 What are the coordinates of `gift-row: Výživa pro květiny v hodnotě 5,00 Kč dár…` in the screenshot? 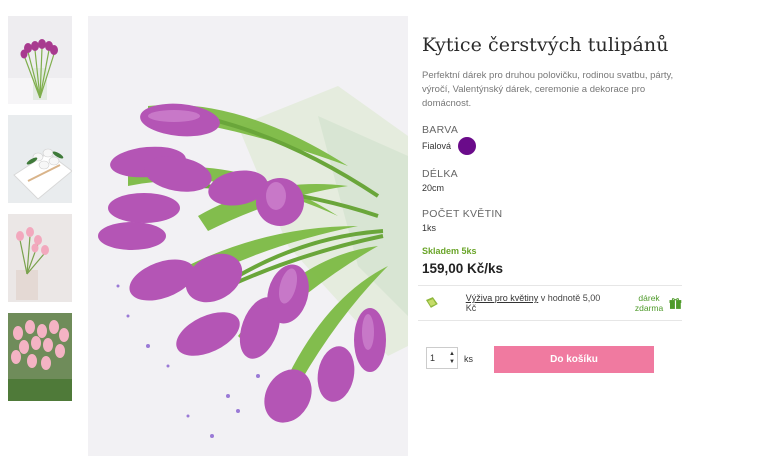 It's located at (550, 303).